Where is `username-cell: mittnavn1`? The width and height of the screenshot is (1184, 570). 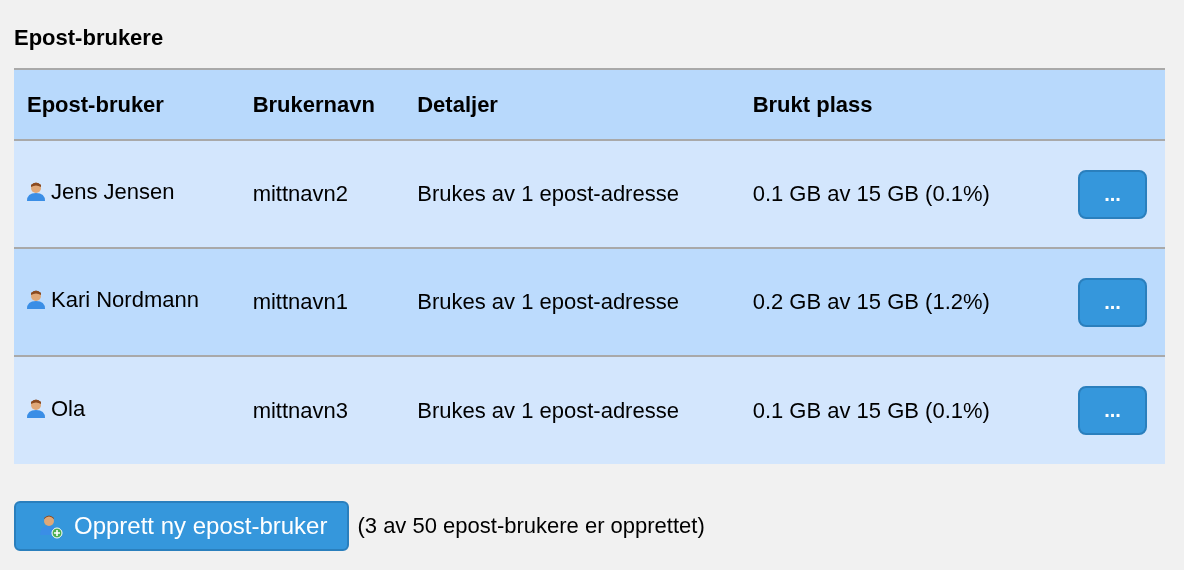 username-cell: mittnavn1 is located at coordinates (323, 302).